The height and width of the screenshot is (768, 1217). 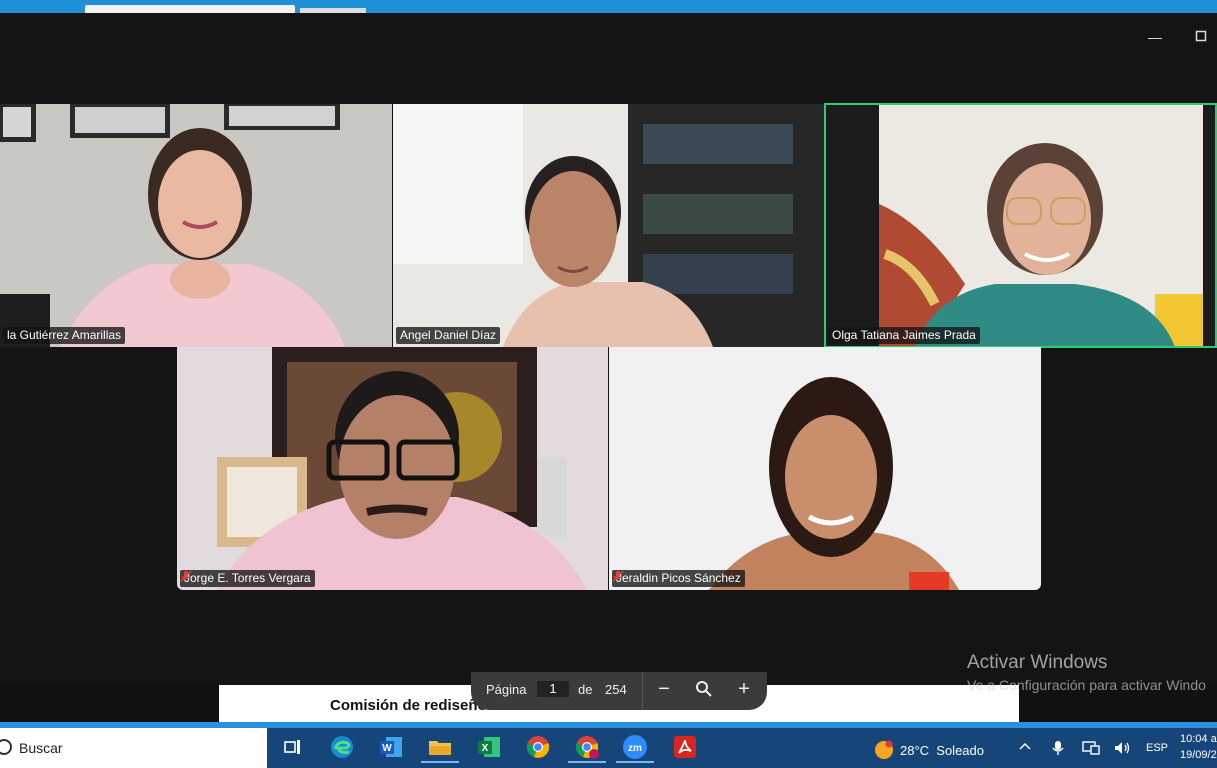 What do you see at coordinates (41, 748) in the screenshot?
I see `search-placeholder: Buscar` at bounding box center [41, 748].